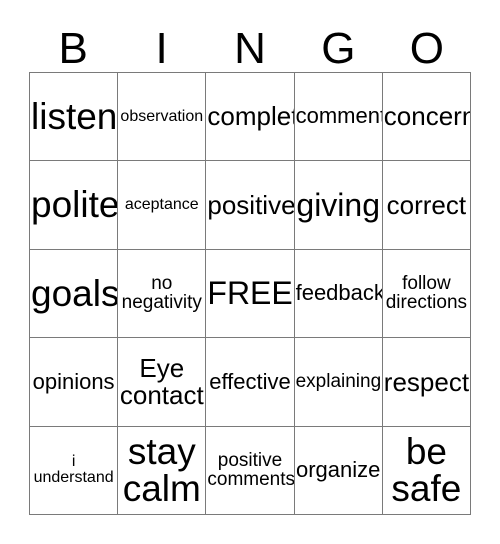 The width and height of the screenshot is (500, 544). Describe the element at coordinates (161, 48) in the screenshot. I see `bingo-header-letter-1: I` at that location.